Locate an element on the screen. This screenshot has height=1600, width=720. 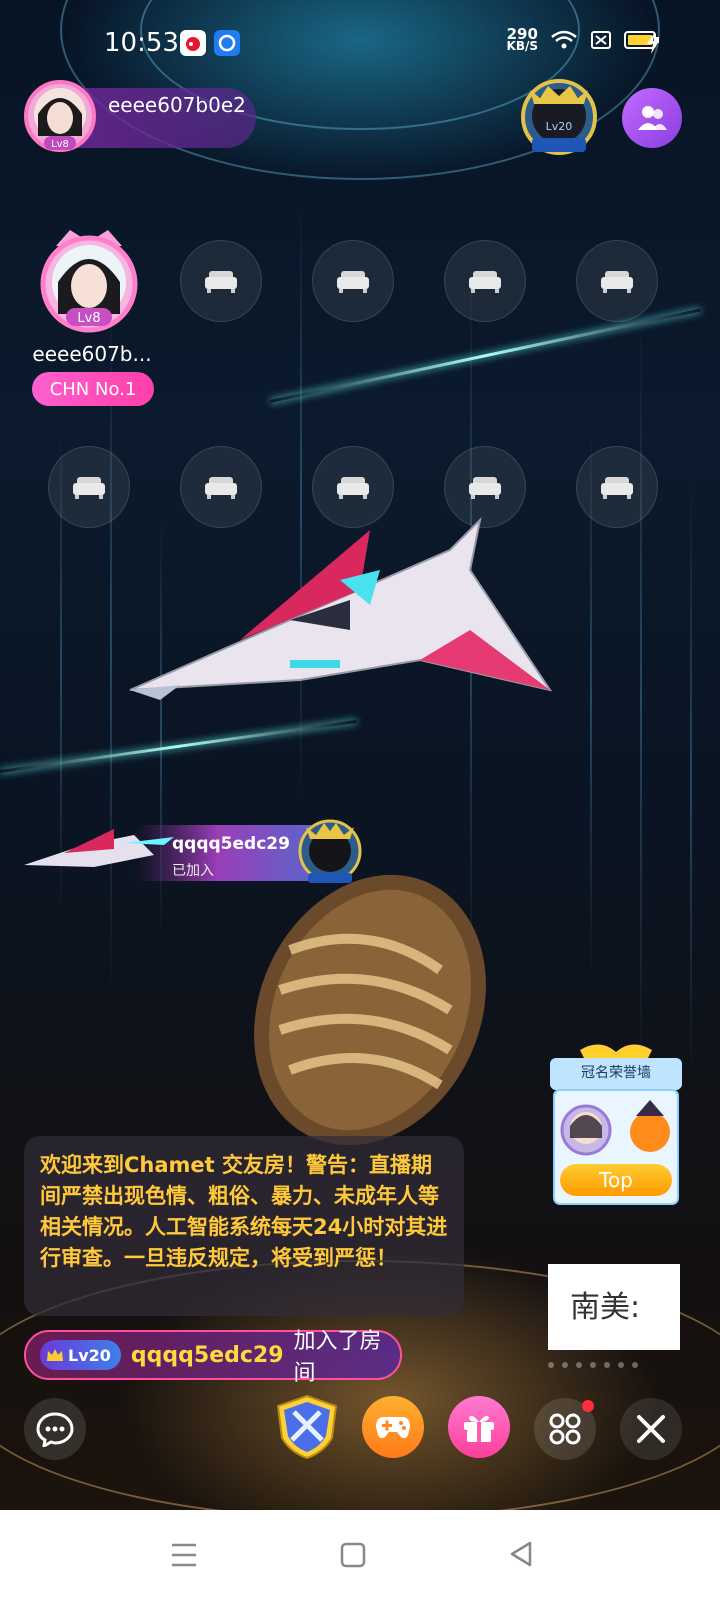
chat-button is located at coordinates (55, 1429).